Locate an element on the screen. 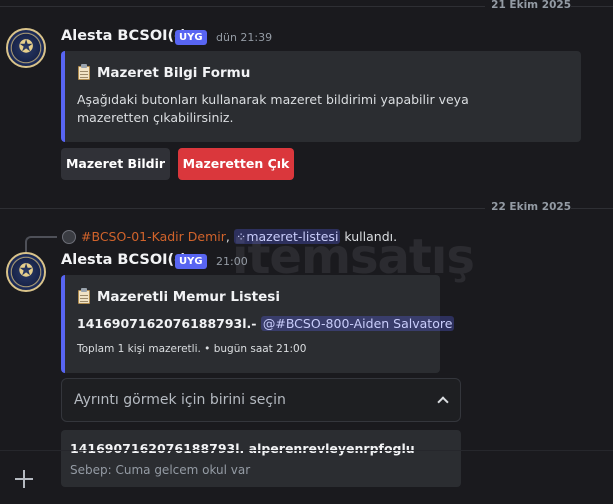 This screenshot has width=613, height=504. timestamp: dün 21:39 is located at coordinates (244, 37).